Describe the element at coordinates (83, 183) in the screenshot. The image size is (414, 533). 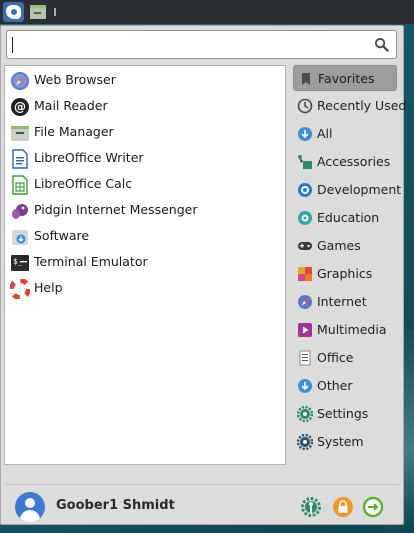
I see `app-label: LibreOffice Calc` at that location.